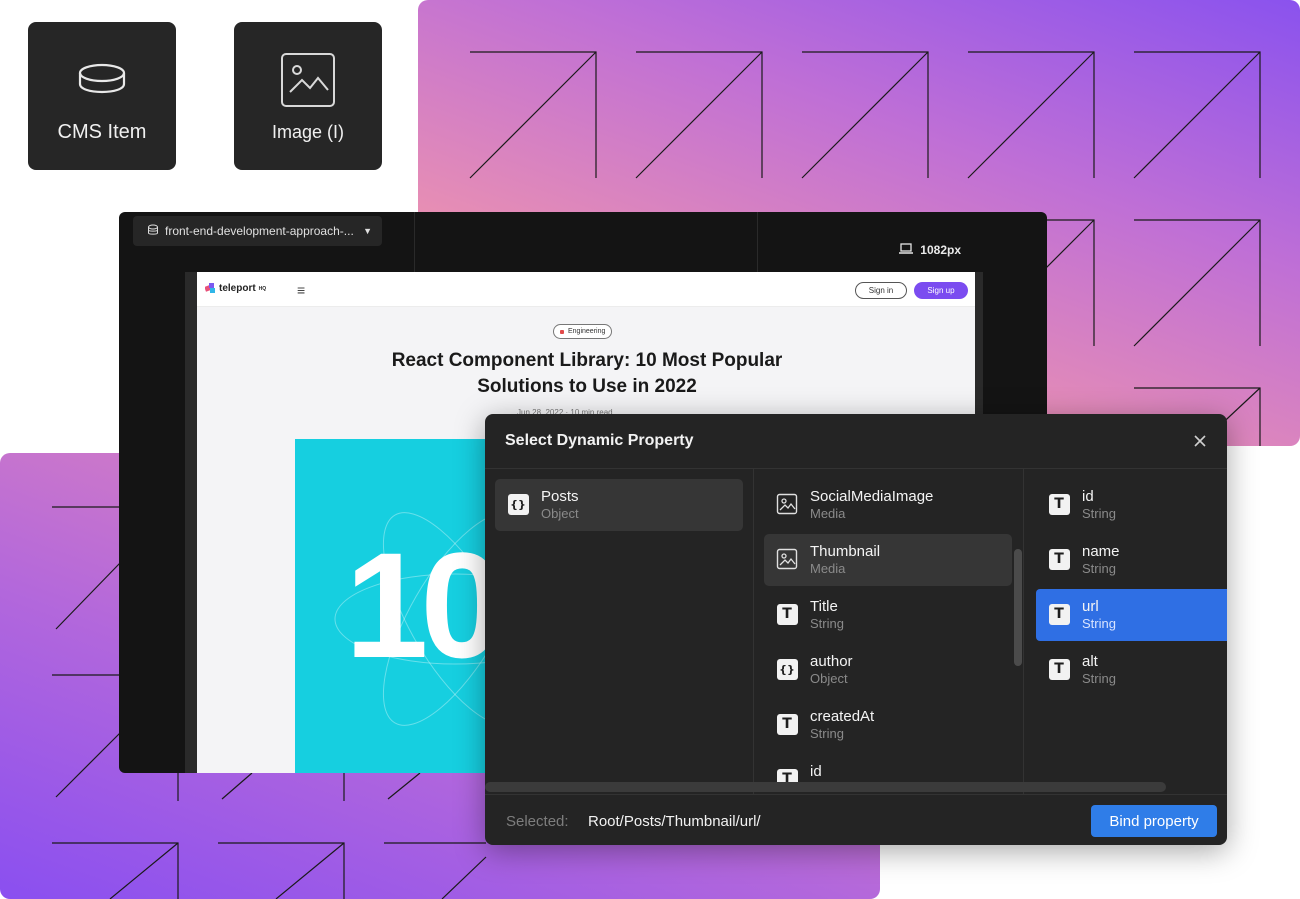 The height and width of the screenshot is (899, 1300). I want to click on category-badge: Engineering, so click(583, 331).